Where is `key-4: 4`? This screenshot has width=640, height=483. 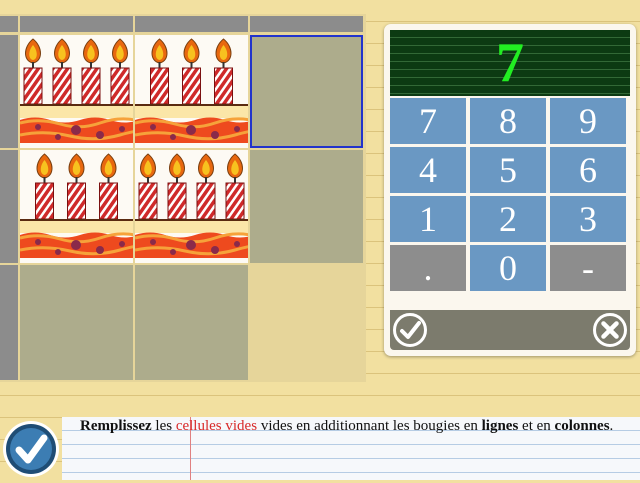 key-4: 4 is located at coordinates (428, 170).